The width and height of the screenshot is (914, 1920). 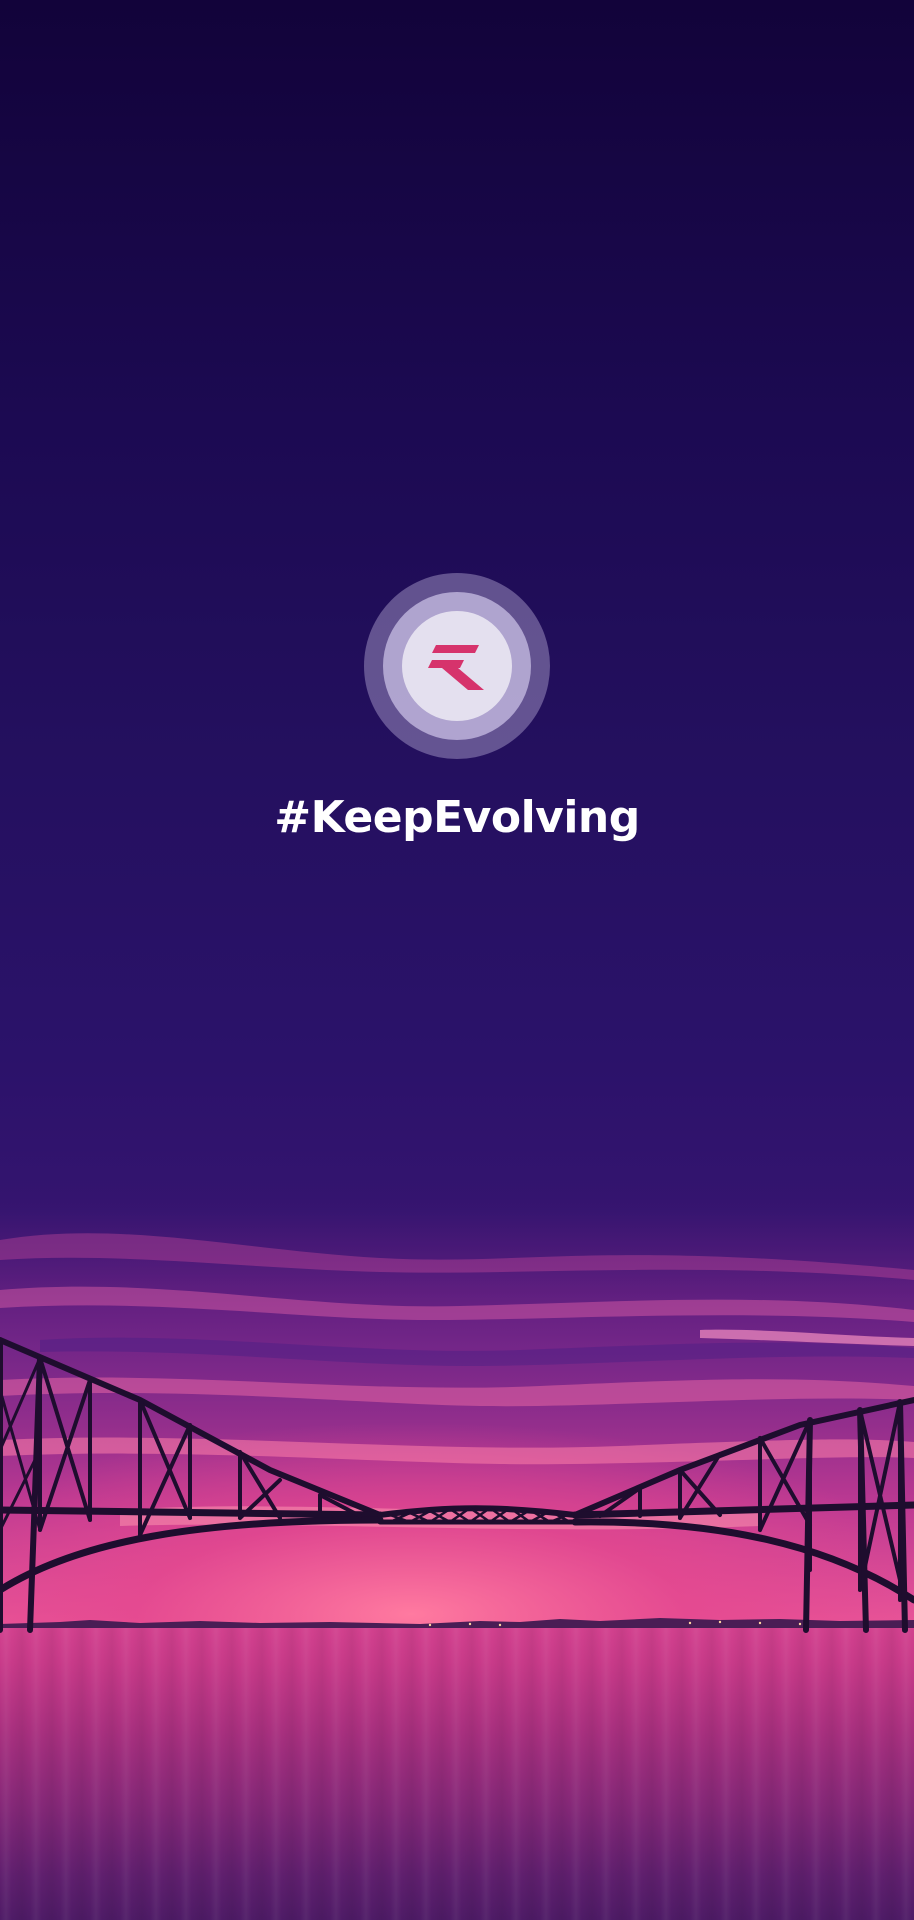 I want to click on brand-logo-icon, so click(x=456, y=667).